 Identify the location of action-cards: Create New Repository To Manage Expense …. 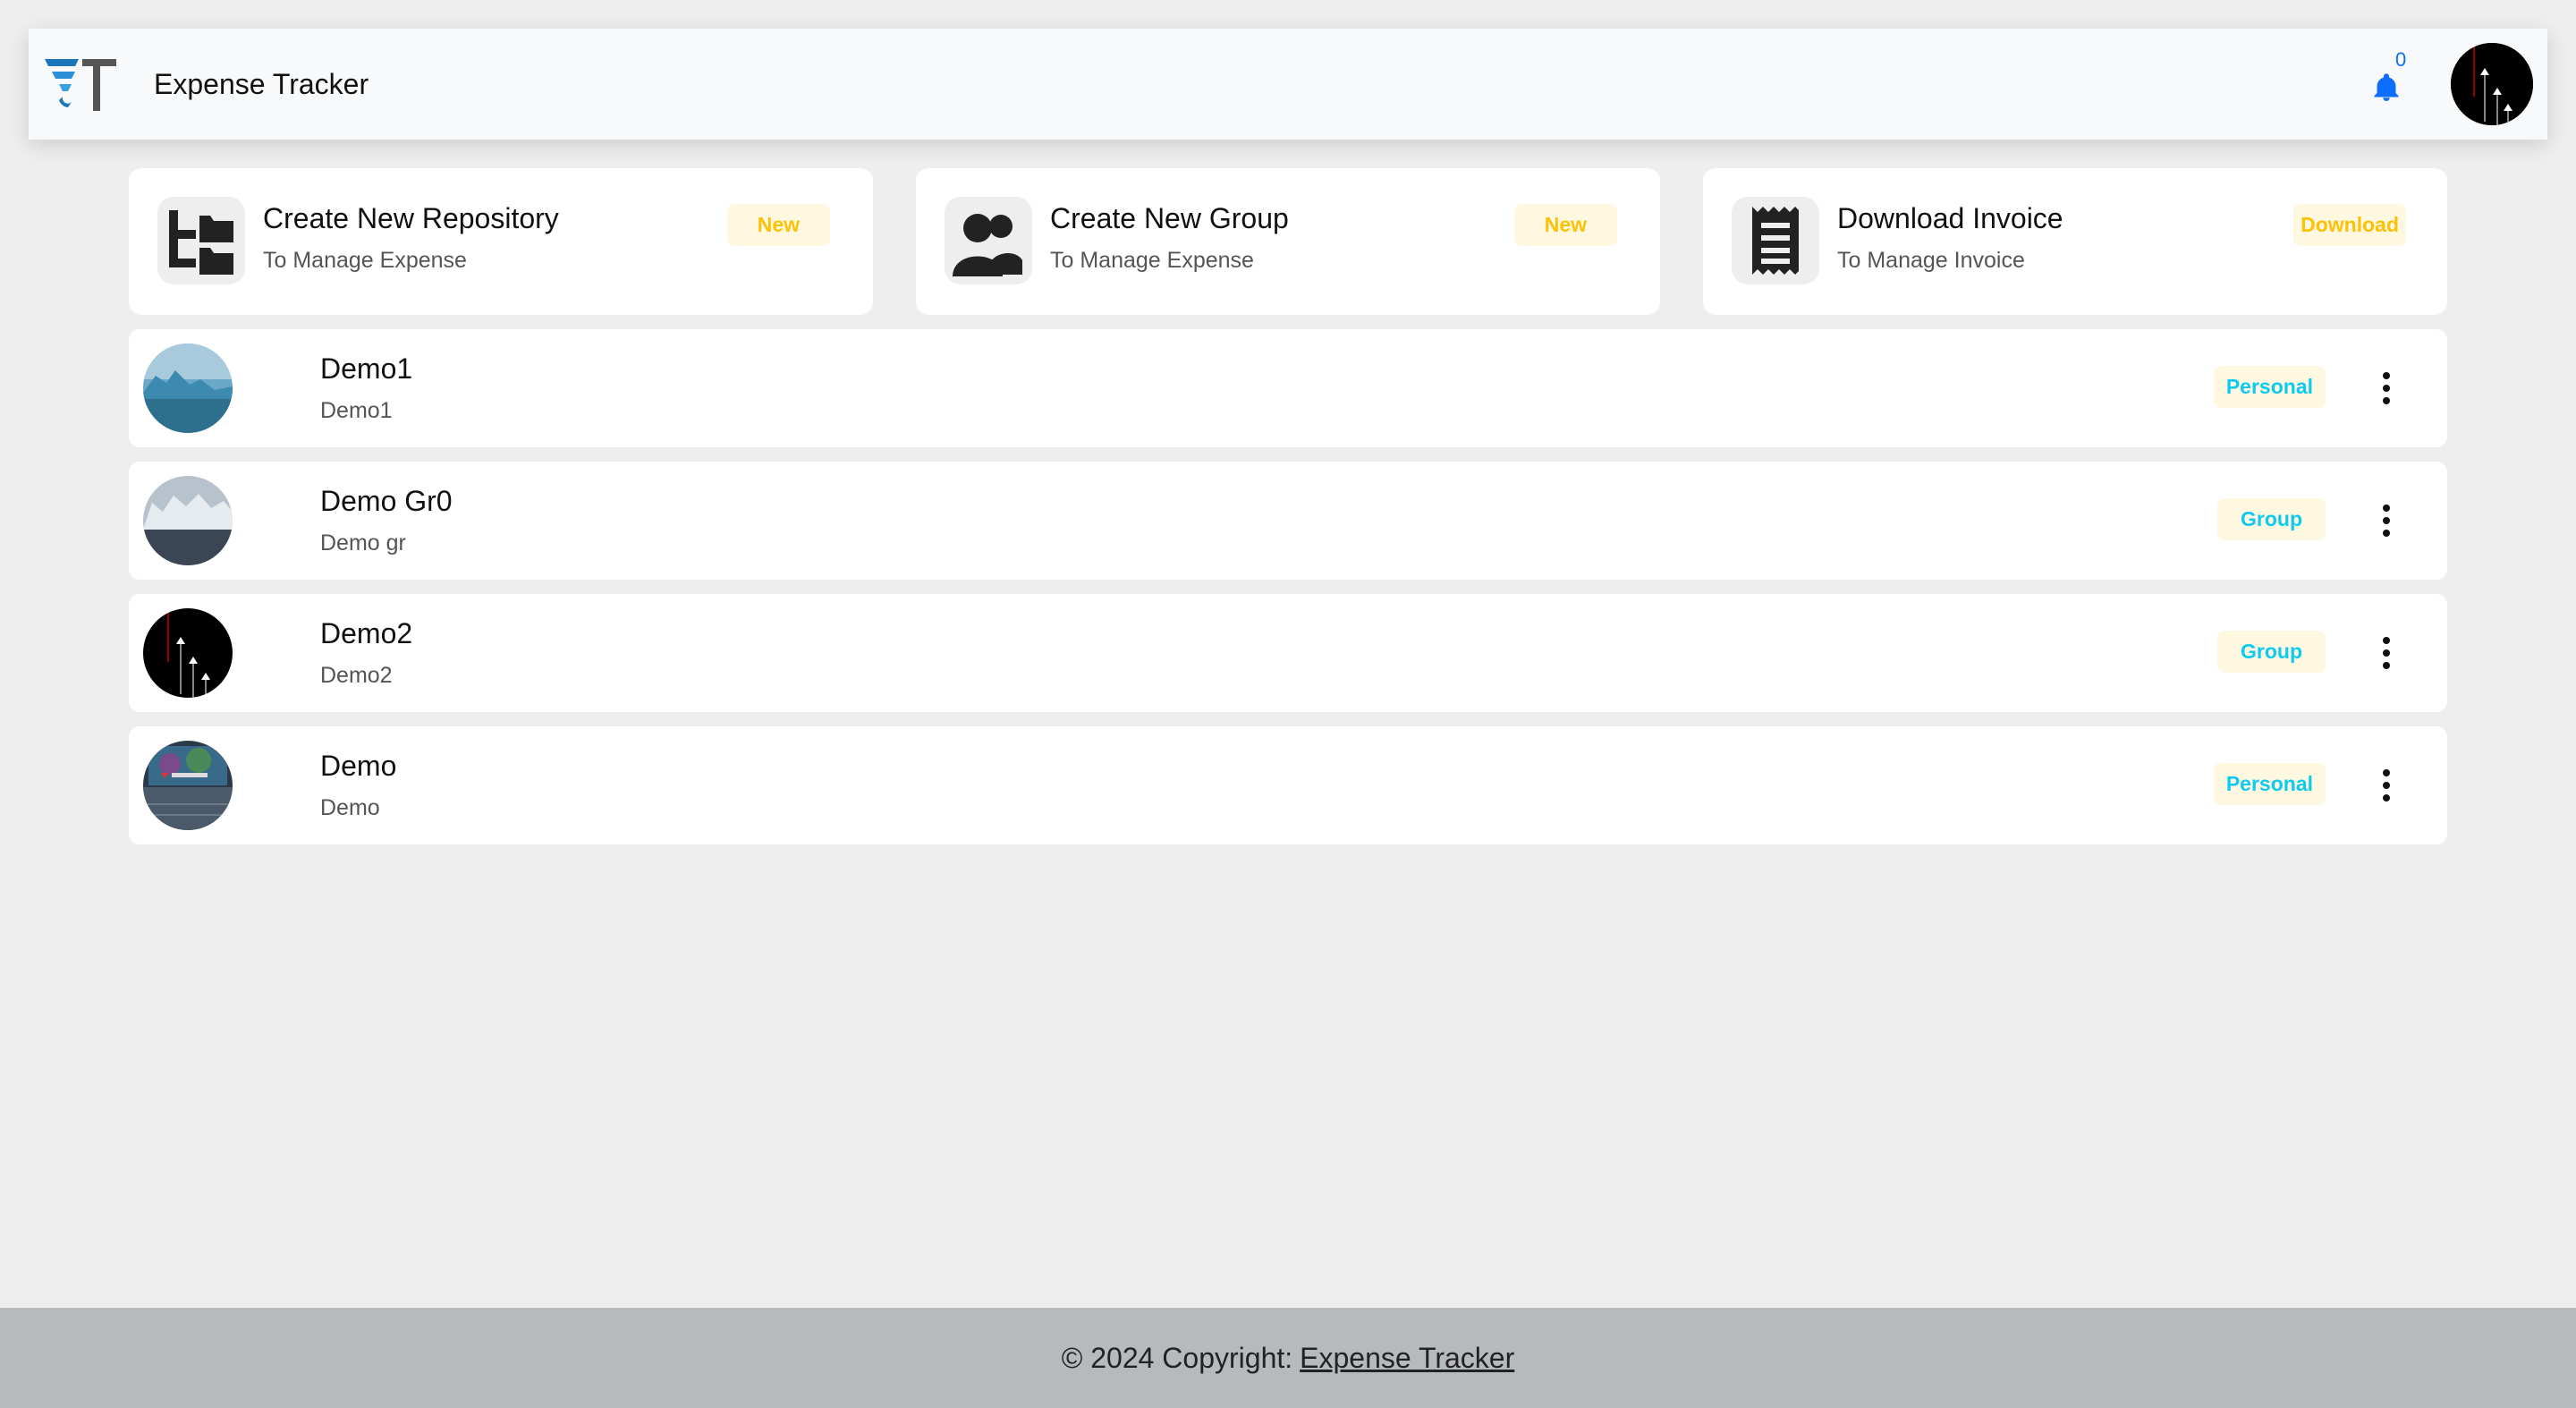
(1288, 241).